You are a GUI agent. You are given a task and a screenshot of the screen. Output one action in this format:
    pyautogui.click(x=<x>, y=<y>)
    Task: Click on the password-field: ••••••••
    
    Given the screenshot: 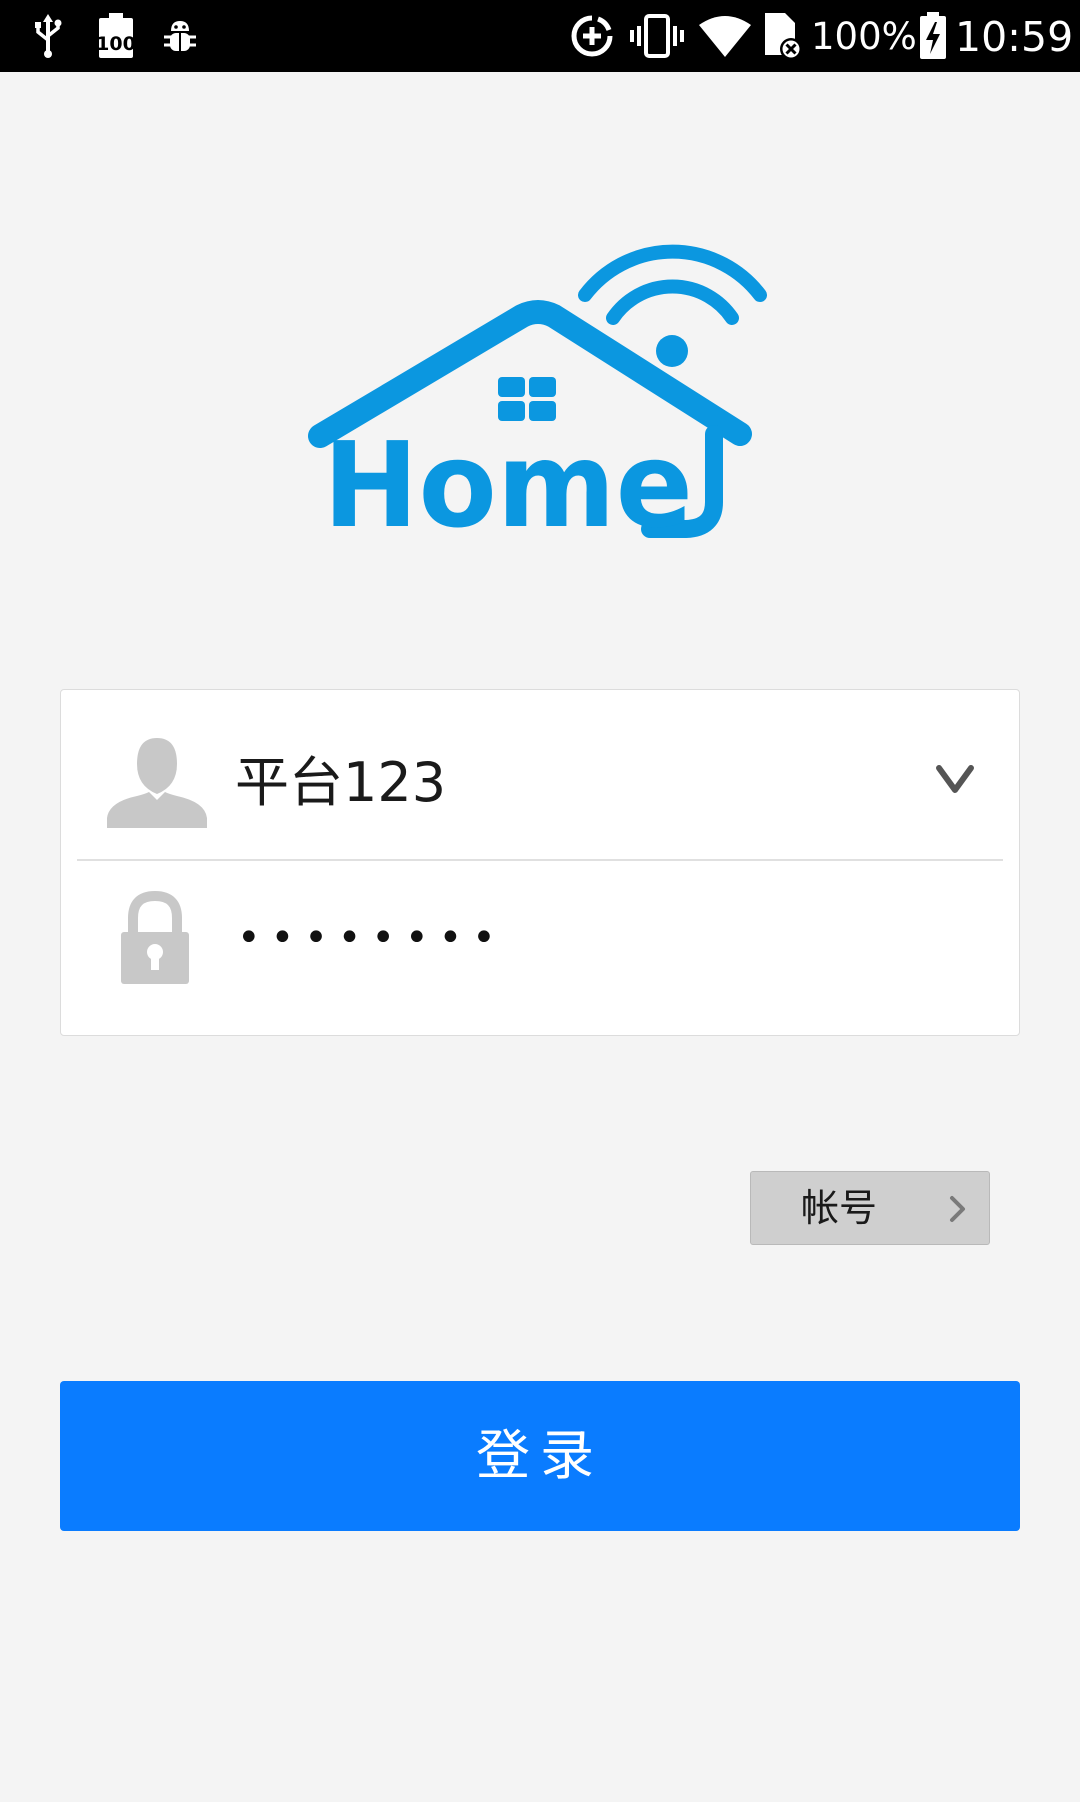 What is the action you would take?
    pyautogui.click(x=371, y=938)
    